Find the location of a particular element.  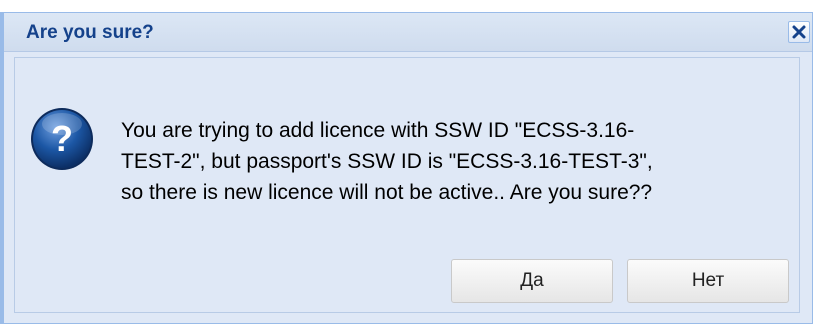

background-page-fragment is located at coordinates (407, 6).